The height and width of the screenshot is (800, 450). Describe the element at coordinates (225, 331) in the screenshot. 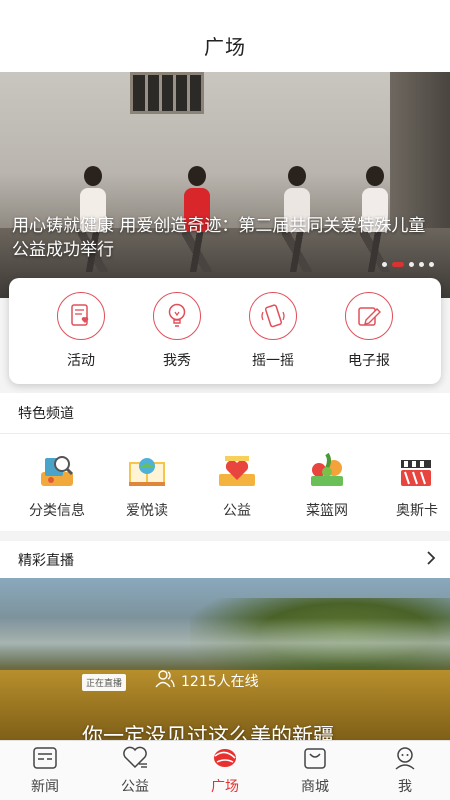

I see `quick-actions-card: 活动 我秀 摇一摇 电子报` at that location.